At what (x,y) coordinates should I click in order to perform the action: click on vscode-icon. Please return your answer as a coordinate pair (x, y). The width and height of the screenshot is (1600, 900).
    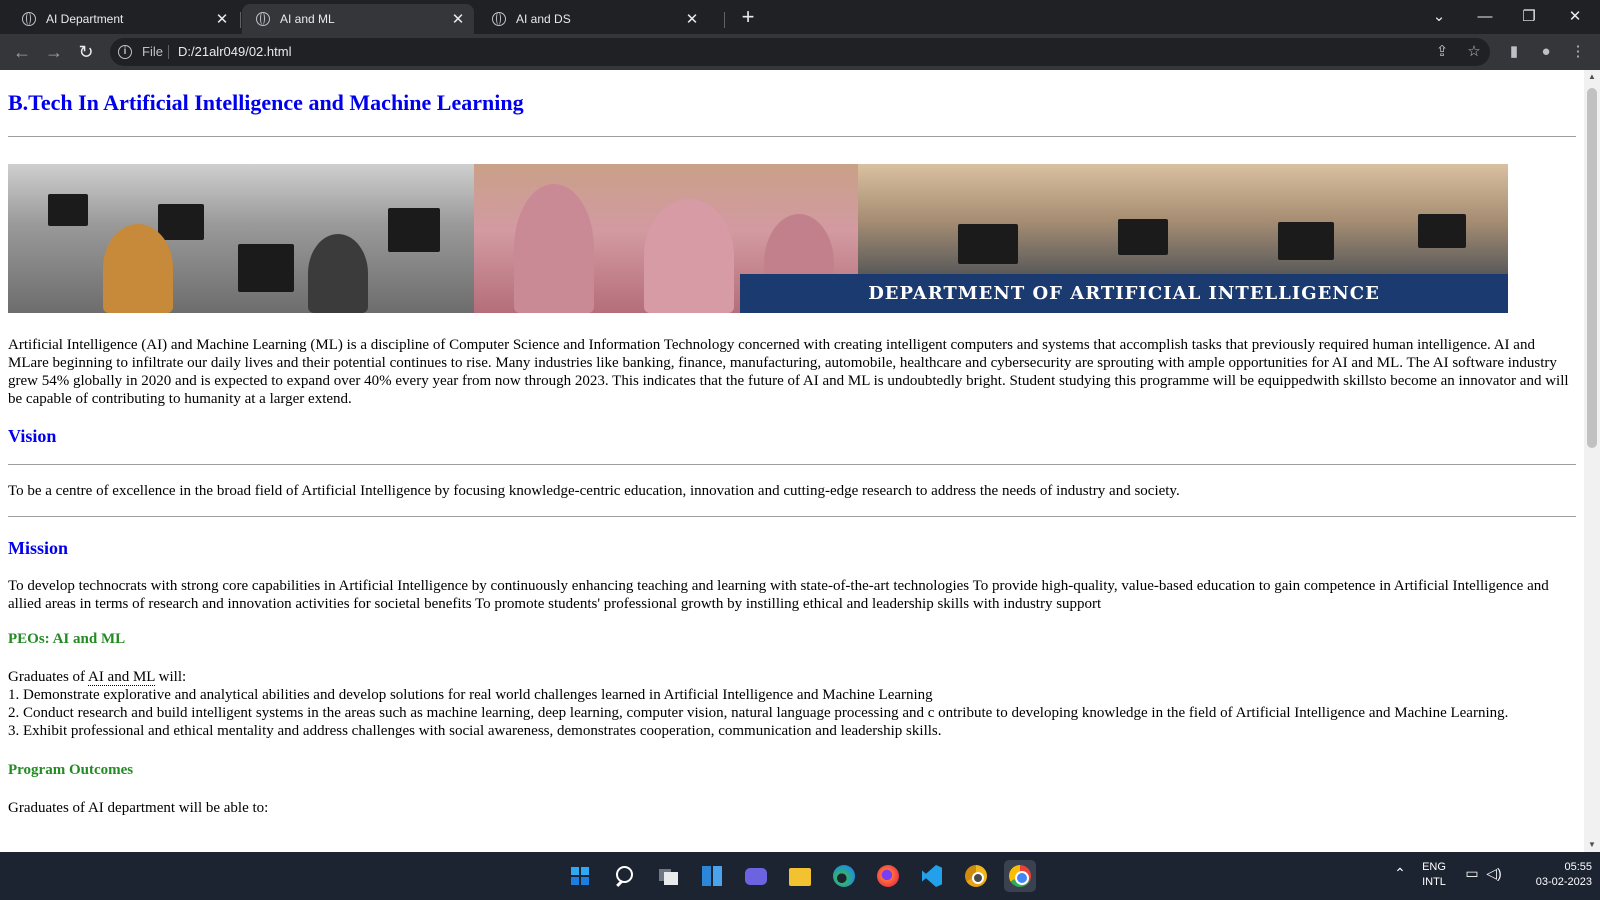
    Looking at the image, I should click on (932, 876).